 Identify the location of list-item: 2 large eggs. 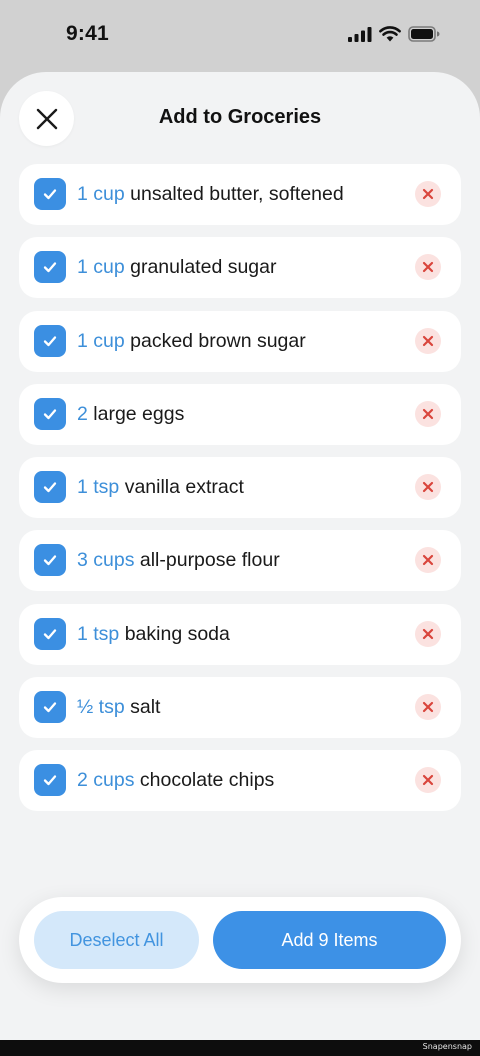
(240, 414).